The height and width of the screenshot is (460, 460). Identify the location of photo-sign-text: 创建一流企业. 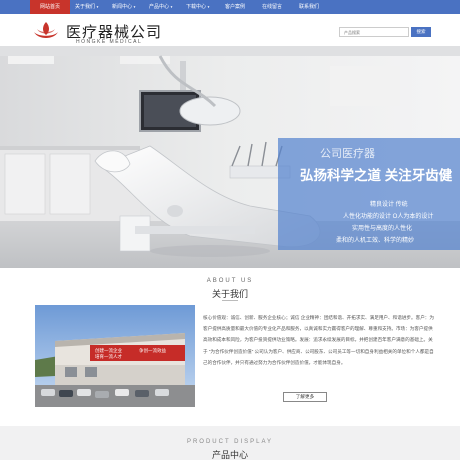
(108, 350).